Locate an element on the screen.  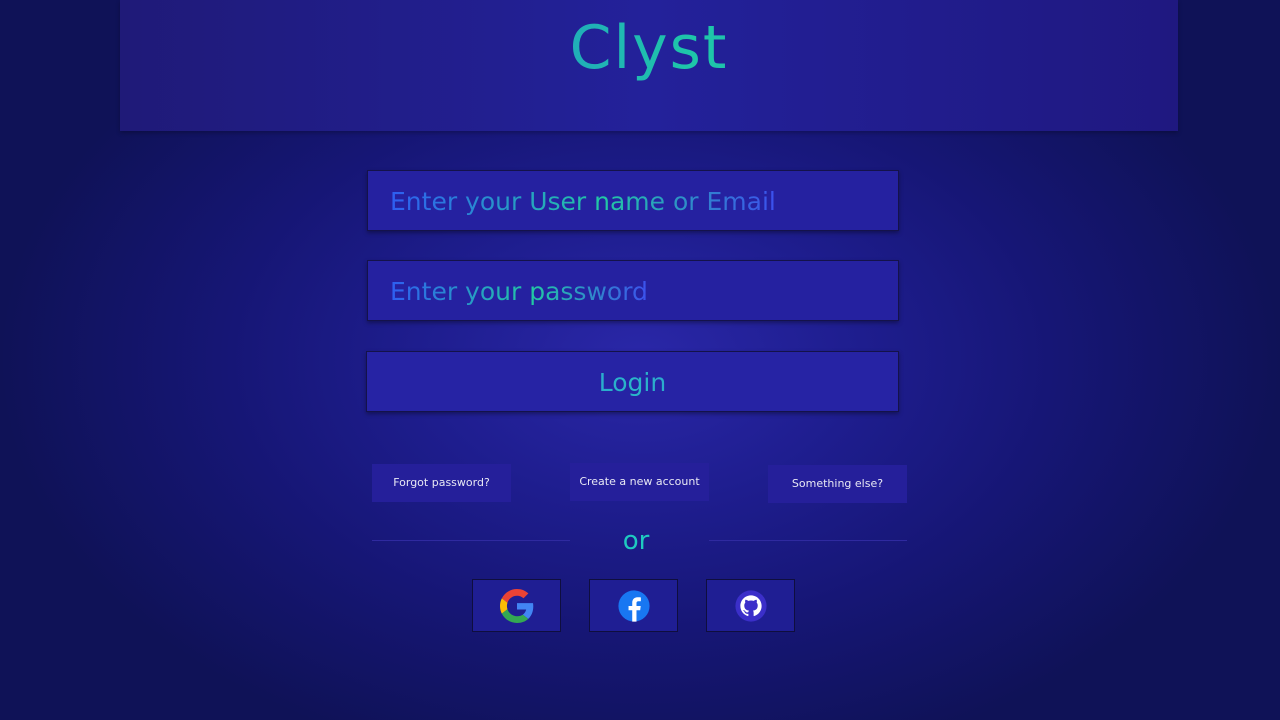
login-button-label: Login is located at coordinates (632, 383).